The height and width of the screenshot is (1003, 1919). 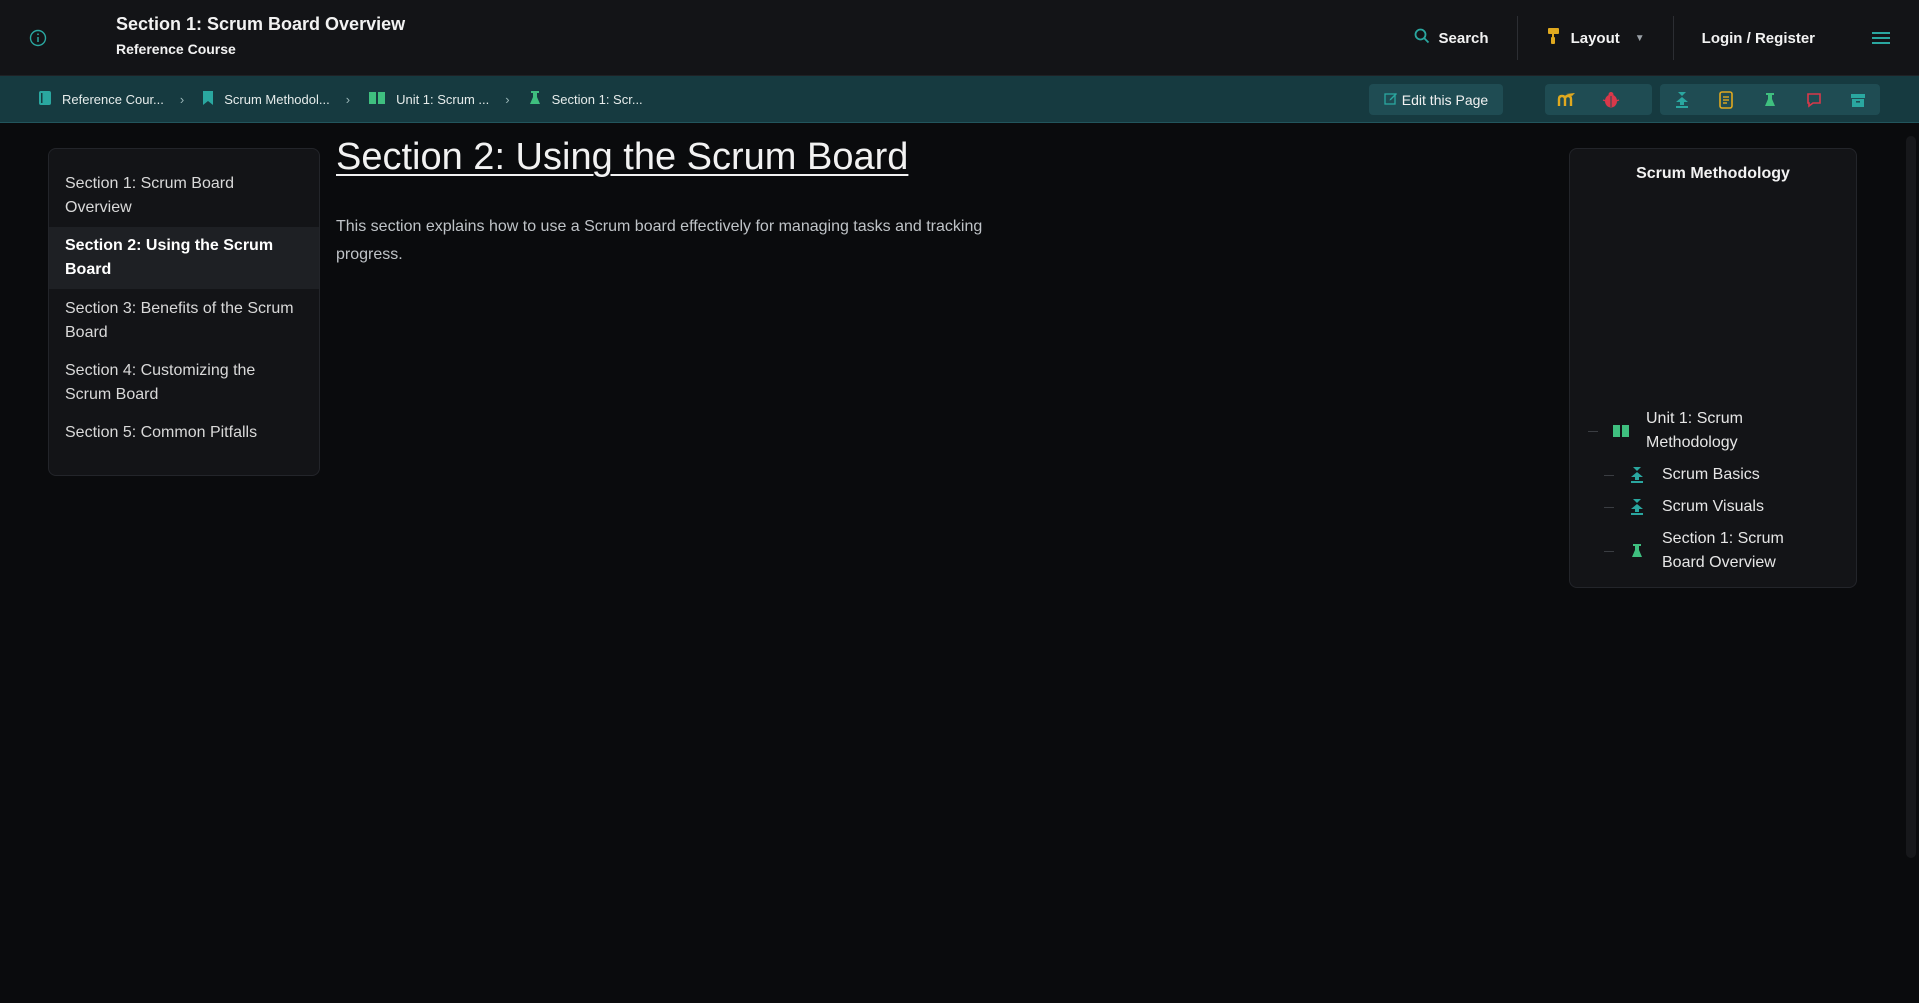 I want to click on notes-icon, so click(x=1726, y=99).